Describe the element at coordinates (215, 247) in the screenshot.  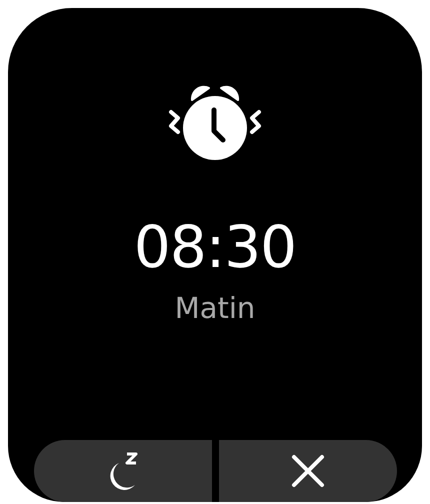
I see `alarm-time: 08:30` at that location.